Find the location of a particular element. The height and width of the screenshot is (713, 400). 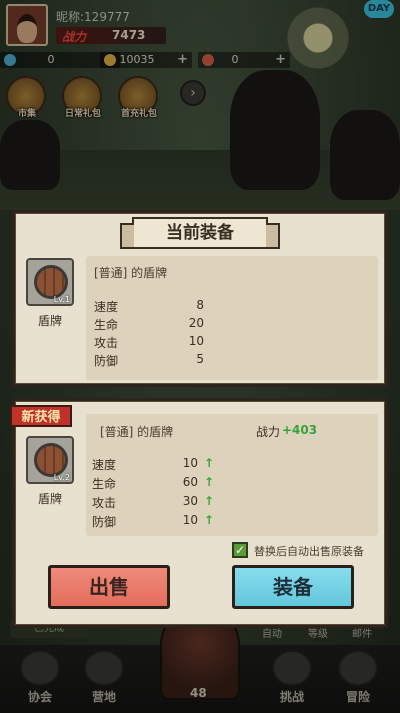

current-item-slot: Lv.1 is located at coordinates (50, 282).